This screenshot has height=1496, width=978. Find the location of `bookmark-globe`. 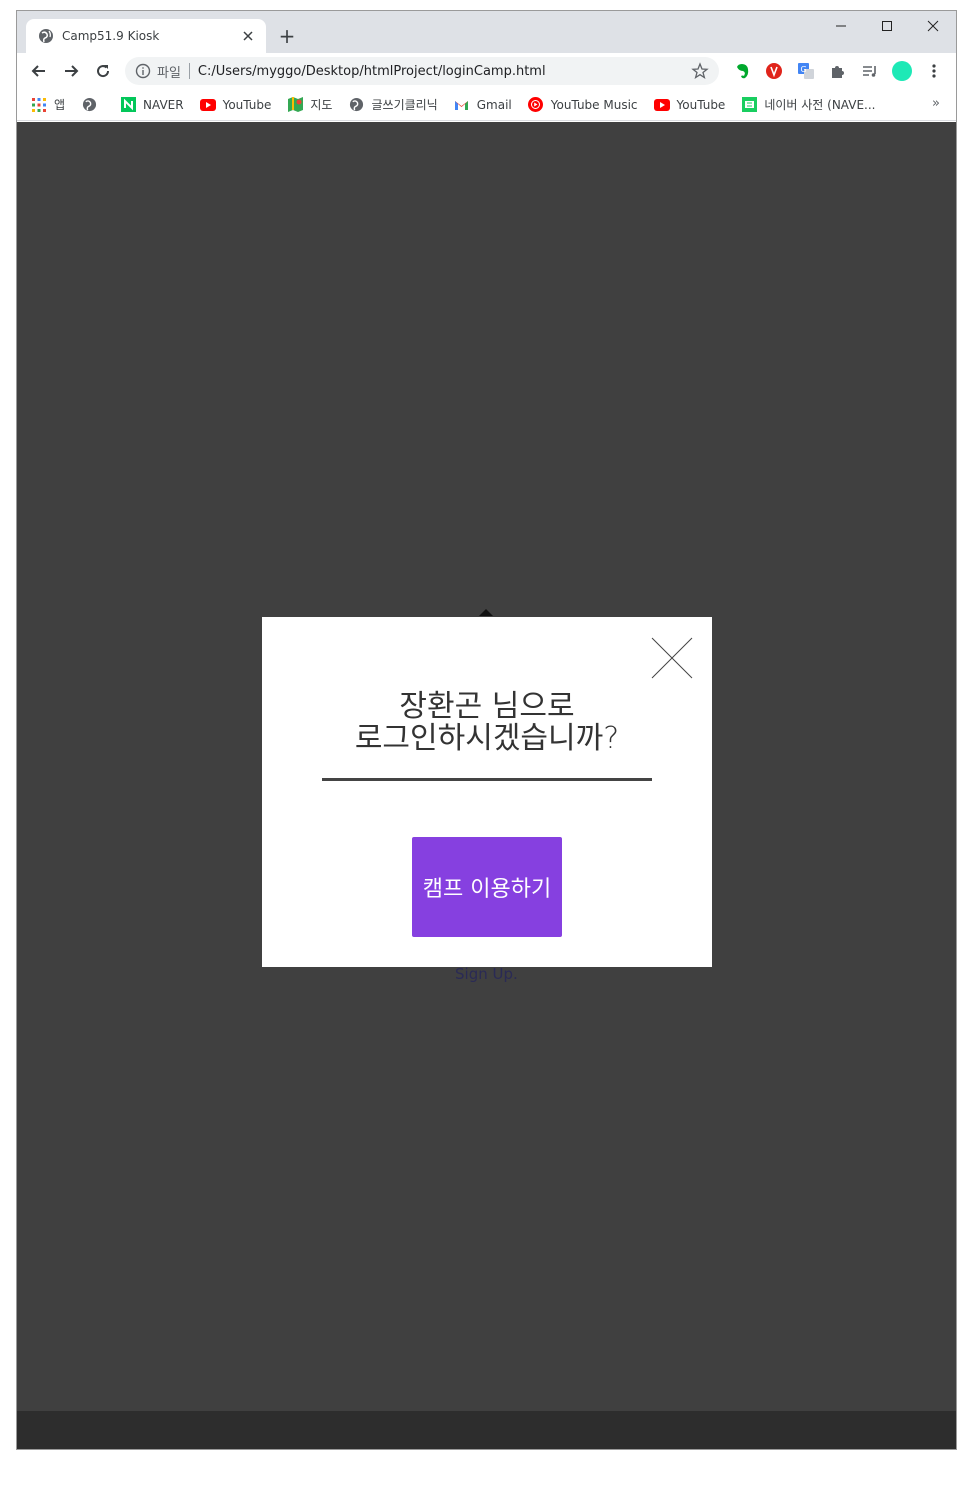

bookmark-globe is located at coordinates (92, 105).